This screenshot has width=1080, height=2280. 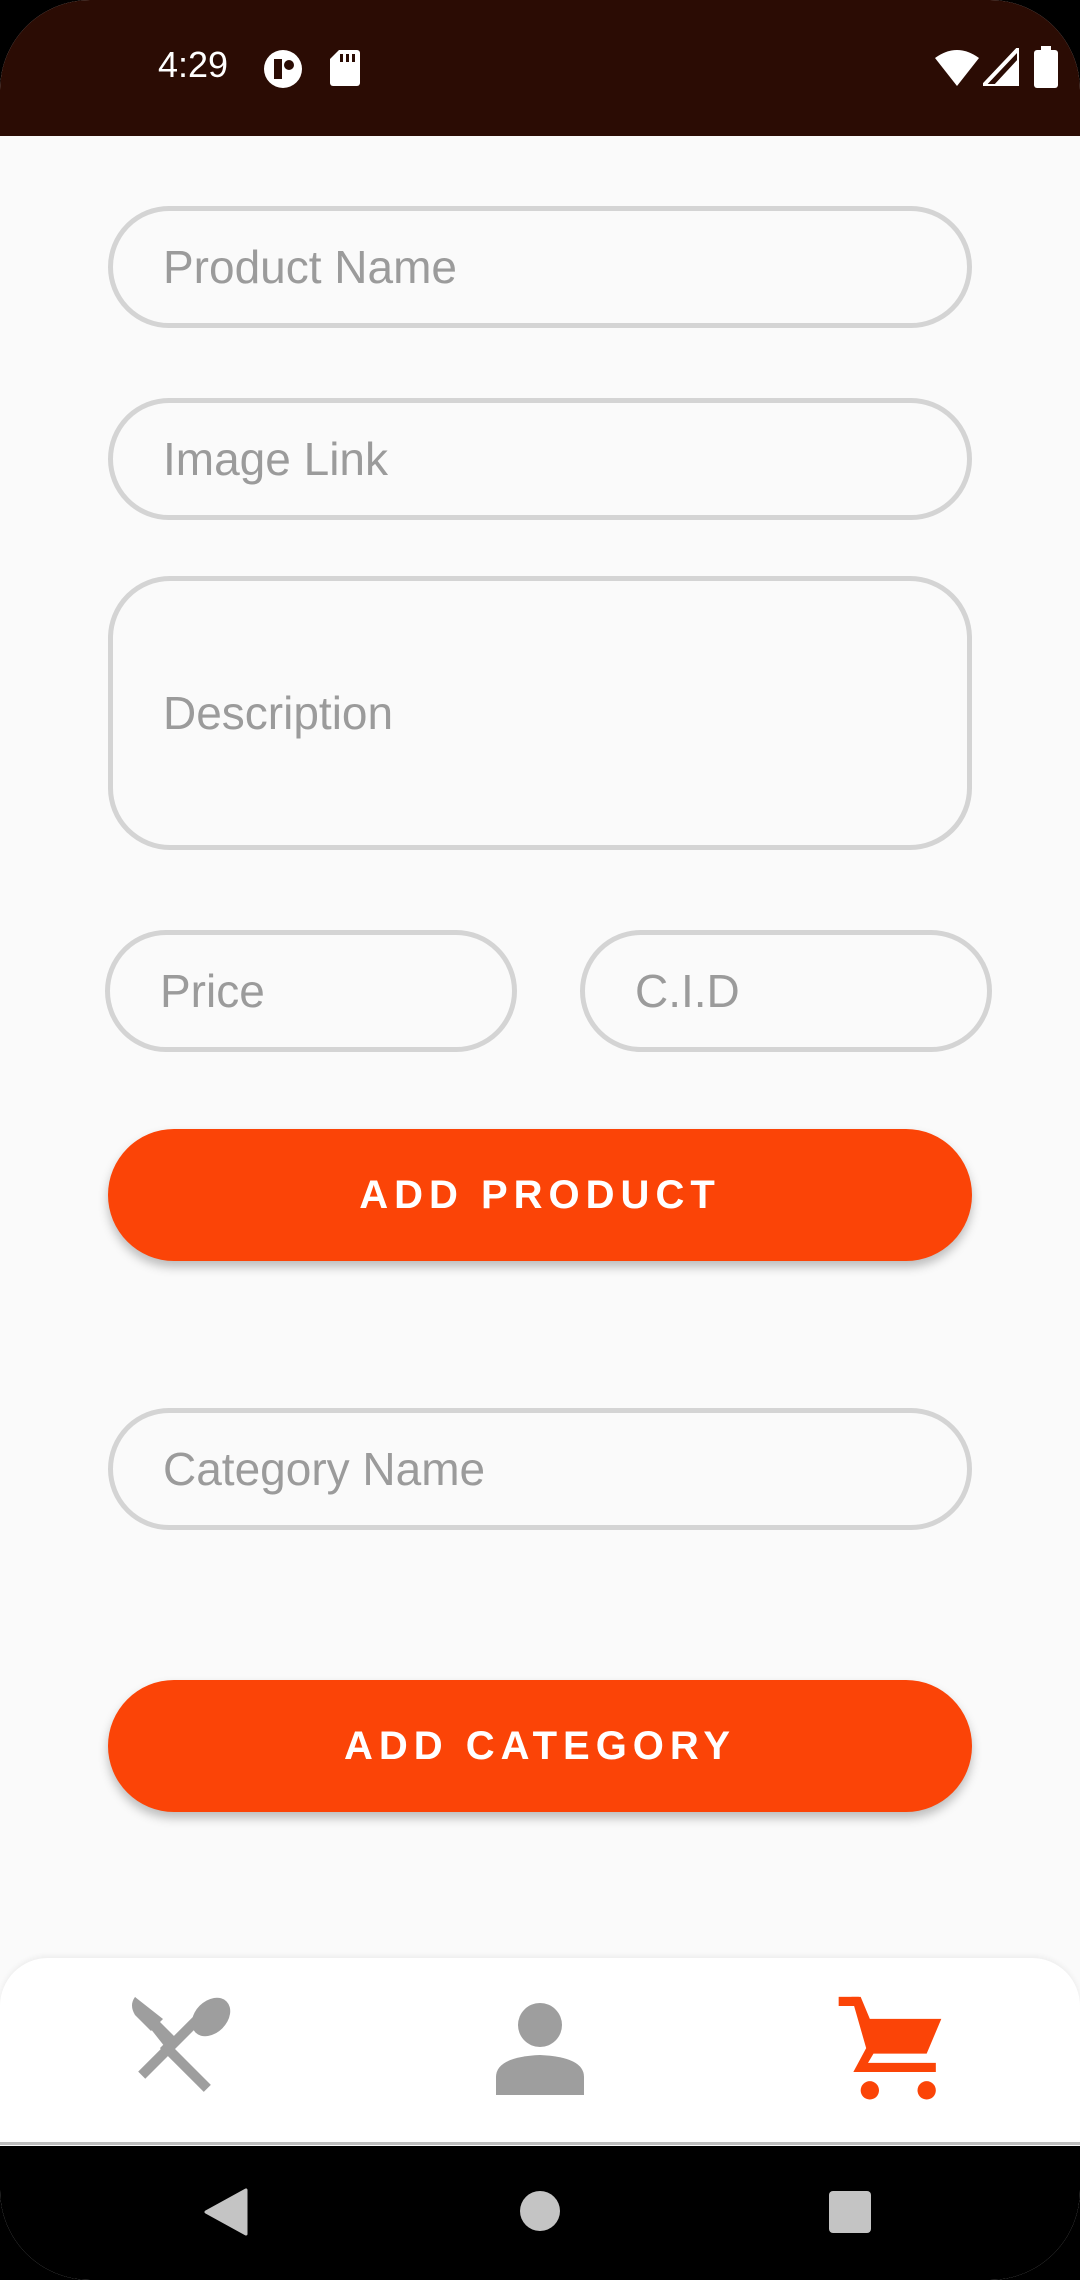 I want to click on image-link-placeholder: Image Link, so click(x=276, y=459).